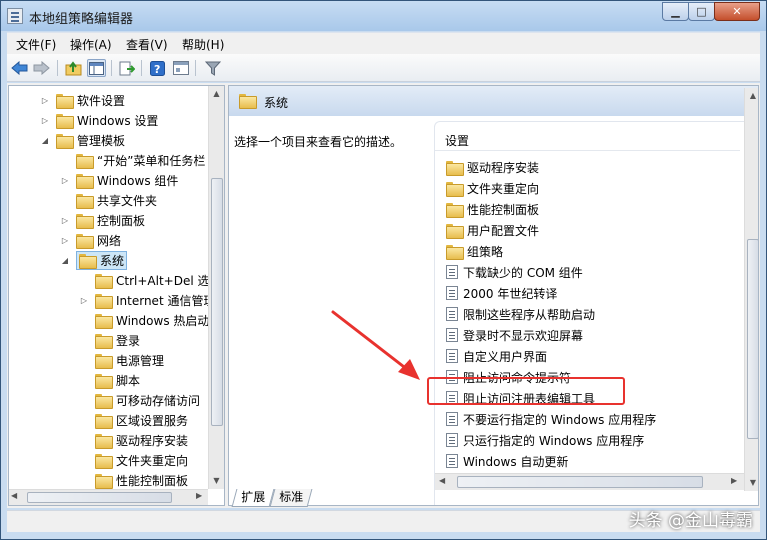  Describe the element at coordinates (217, 302) in the screenshot. I see `tree-scroll-thumb` at that location.